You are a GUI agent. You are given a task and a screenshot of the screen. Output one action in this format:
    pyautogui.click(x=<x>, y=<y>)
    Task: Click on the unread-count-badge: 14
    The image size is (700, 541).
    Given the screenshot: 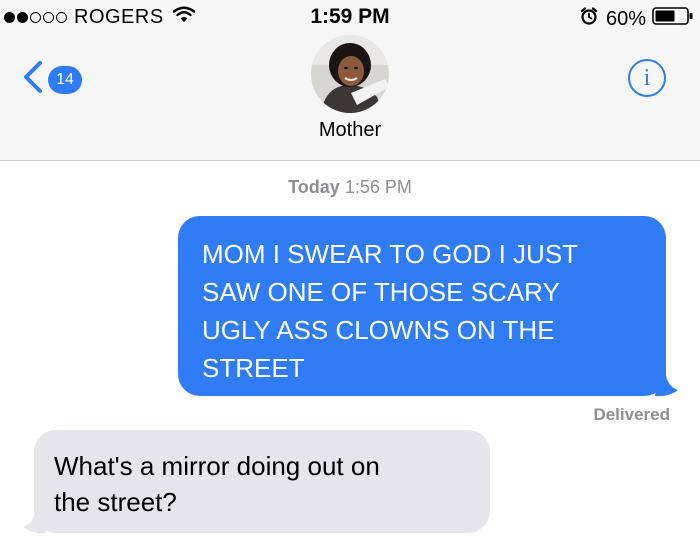 What is the action you would take?
    pyautogui.click(x=65, y=79)
    